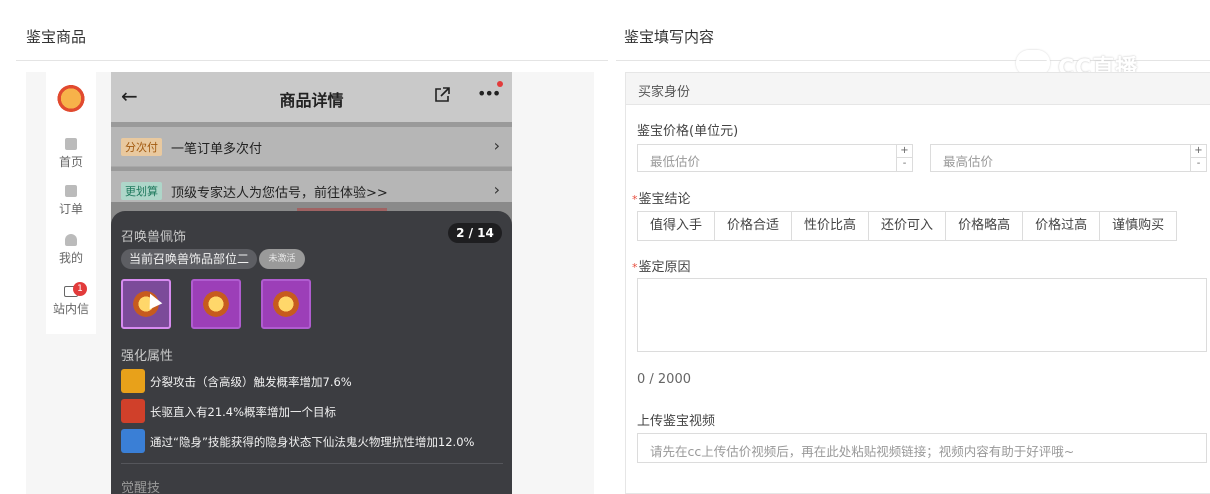  I want to click on installment-tag: 分次付, so click(141, 147).